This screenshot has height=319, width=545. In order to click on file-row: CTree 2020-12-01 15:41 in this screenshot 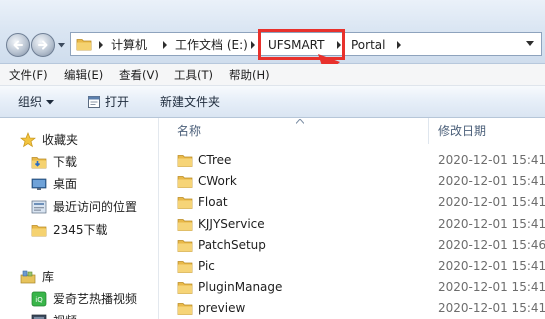, I will do `click(352, 160)`.